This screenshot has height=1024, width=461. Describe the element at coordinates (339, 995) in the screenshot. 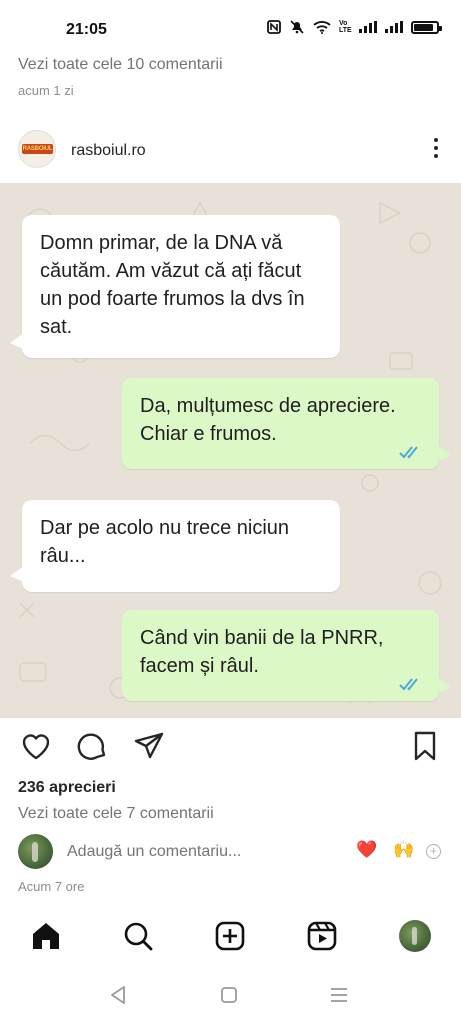

I see `recent-apps-icon` at that location.